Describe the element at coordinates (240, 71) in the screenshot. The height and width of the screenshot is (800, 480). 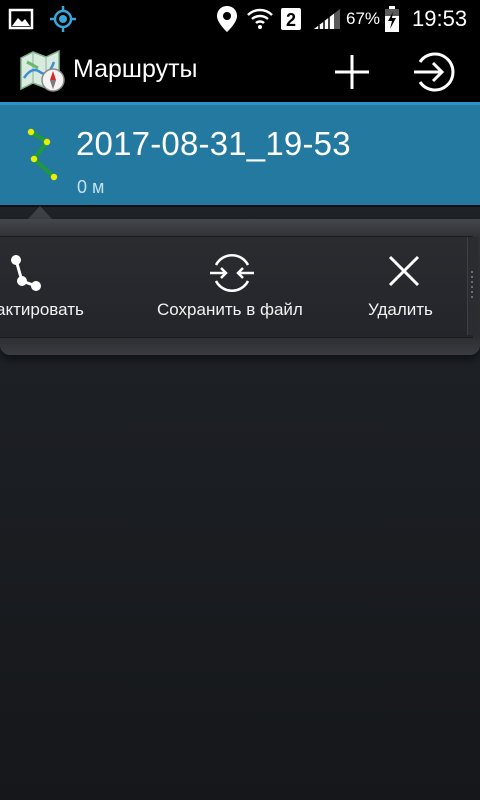
I see `action-bar: Маршруты` at that location.